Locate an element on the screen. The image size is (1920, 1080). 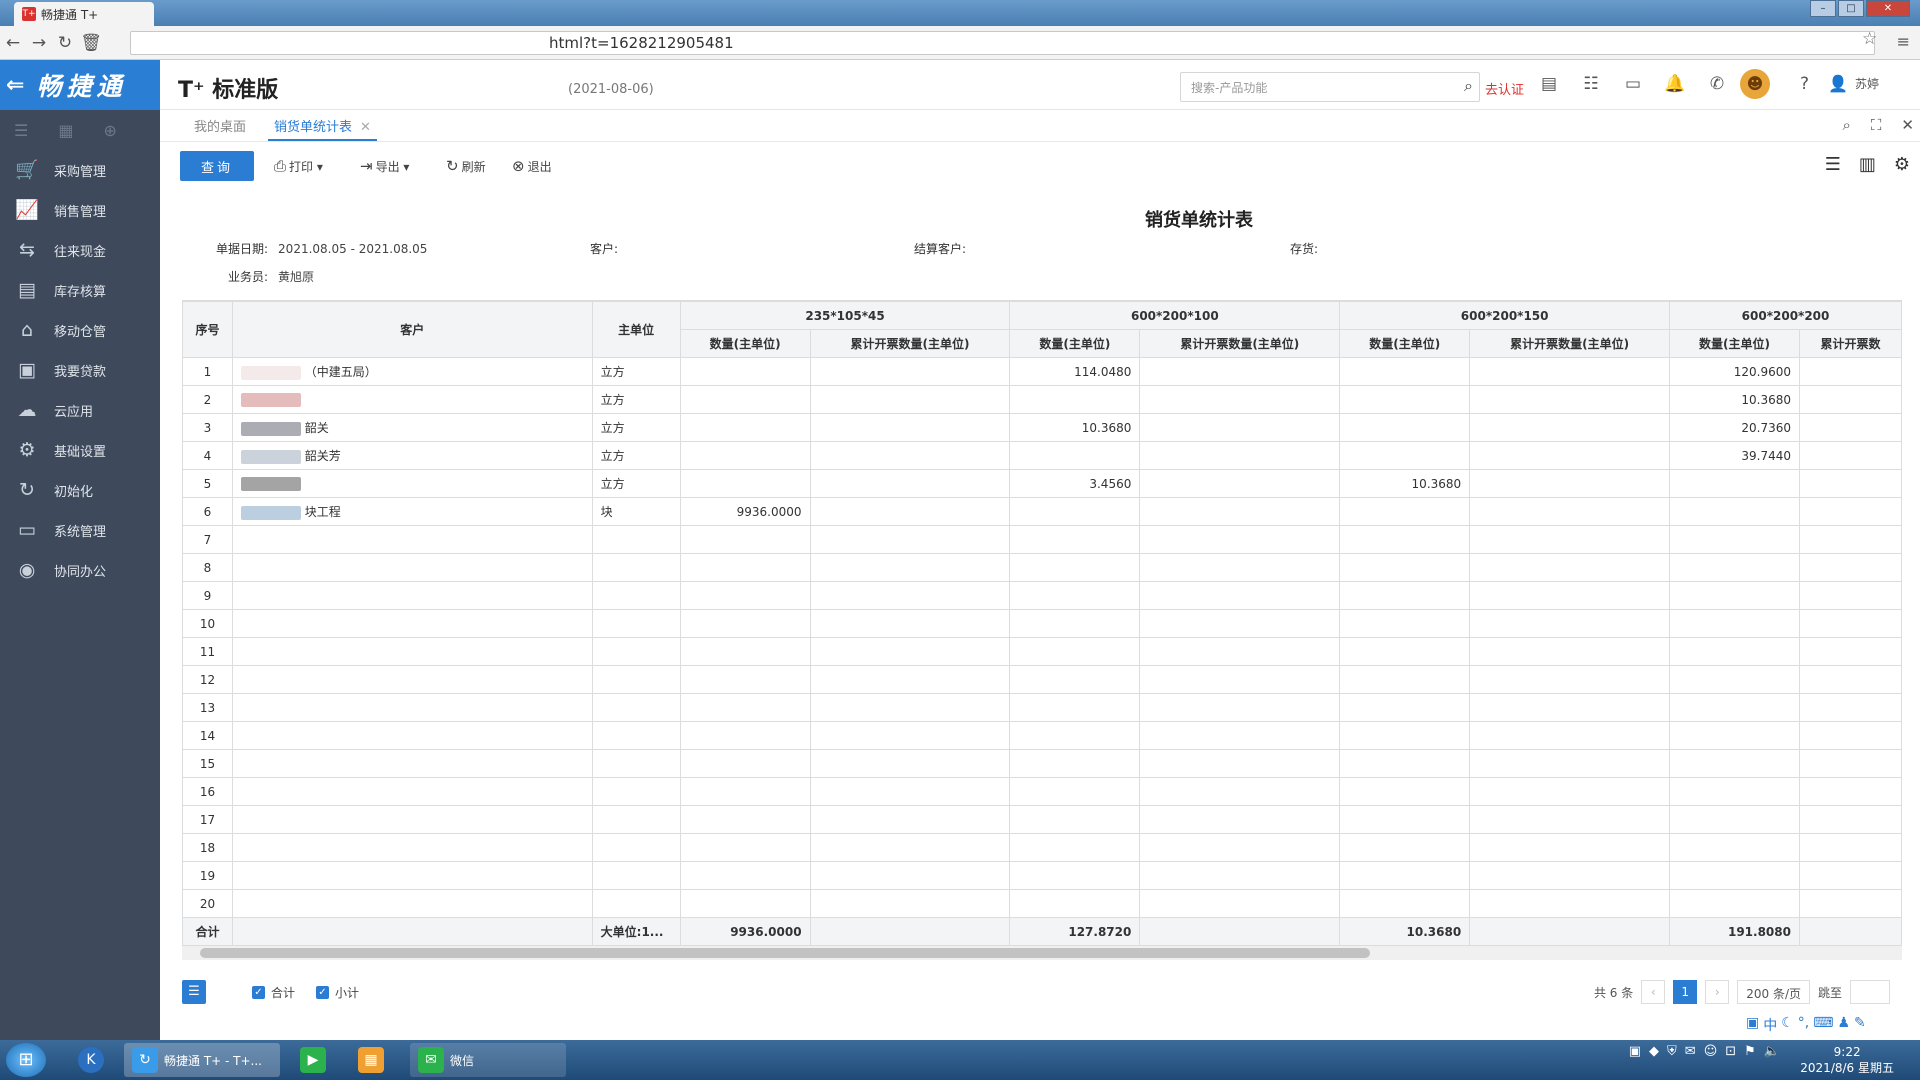
ime-chinese-icon: 中 is located at coordinates (1770, 1025).